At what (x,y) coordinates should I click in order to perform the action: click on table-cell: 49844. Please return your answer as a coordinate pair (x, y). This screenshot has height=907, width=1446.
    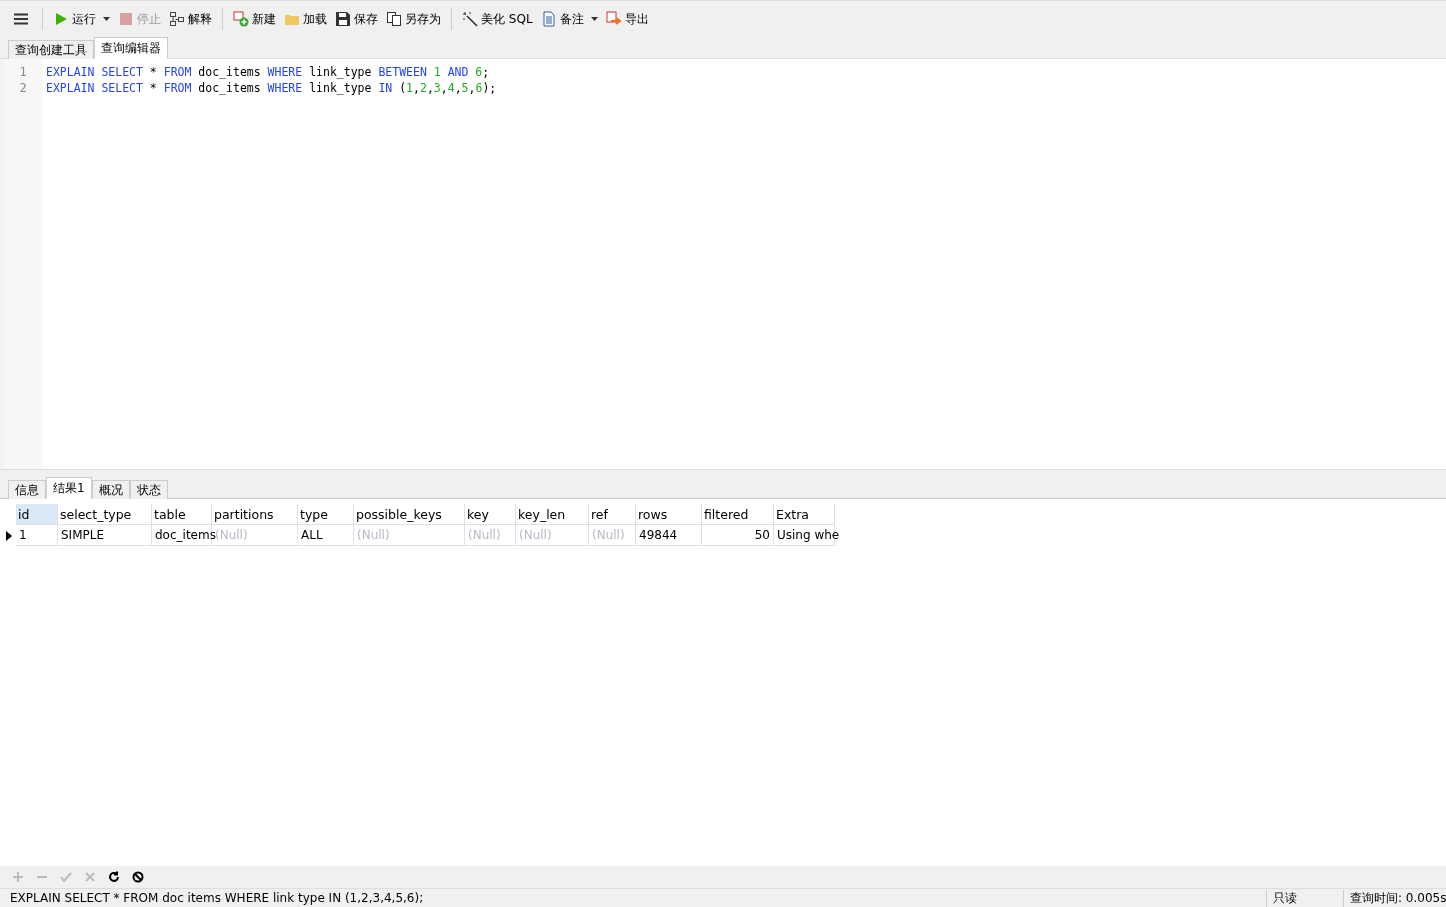
    Looking at the image, I should click on (669, 535).